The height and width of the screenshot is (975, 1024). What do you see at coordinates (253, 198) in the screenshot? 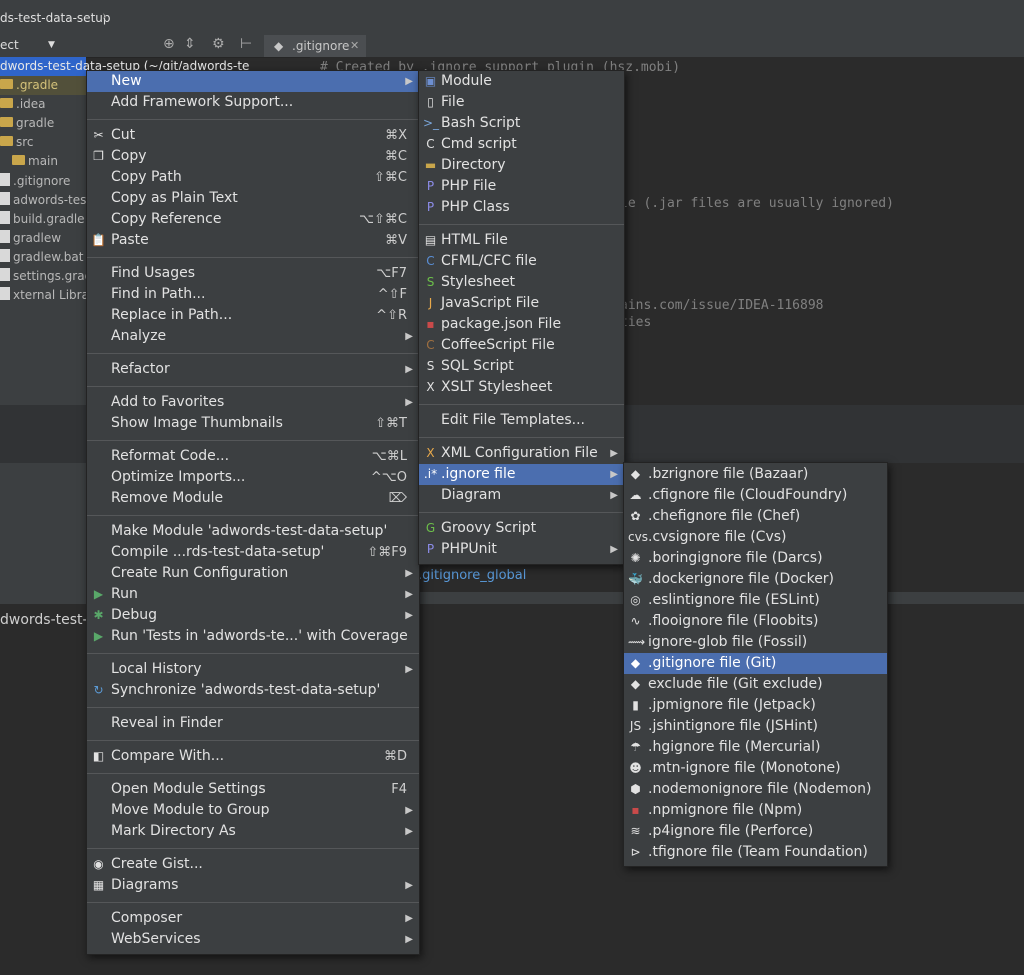
I see `menu-item-copy-as-plain-text: Copy as Plain Text` at bounding box center [253, 198].